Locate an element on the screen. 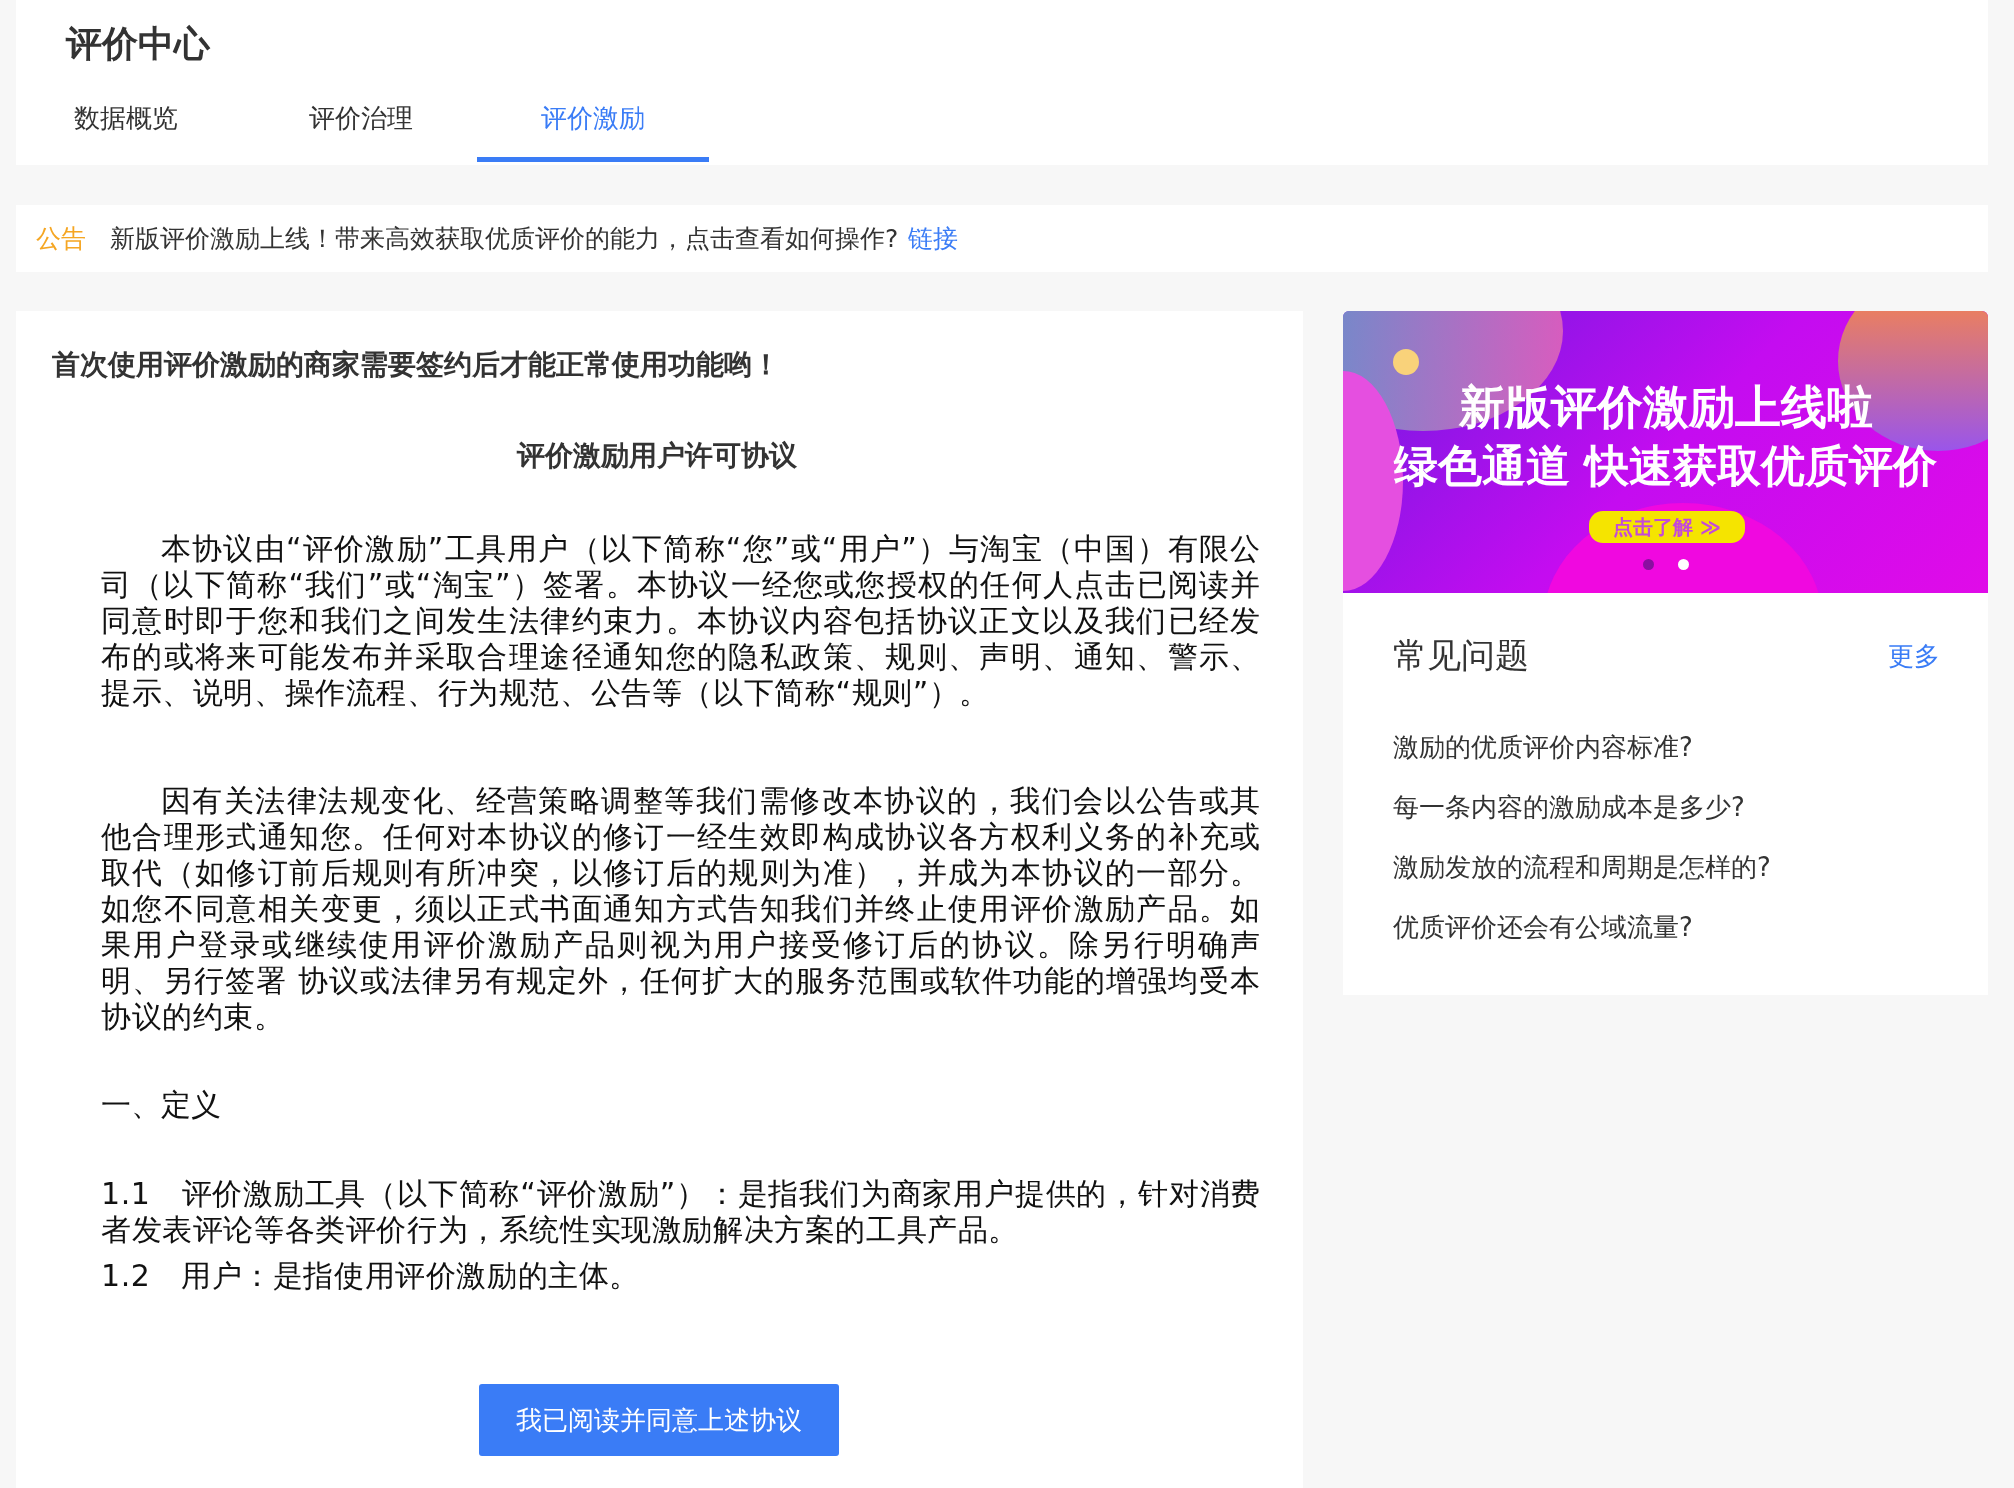  clause-text: 1.2 用户：是指使用评价激励的主体。 is located at coordinates (371, 1276).